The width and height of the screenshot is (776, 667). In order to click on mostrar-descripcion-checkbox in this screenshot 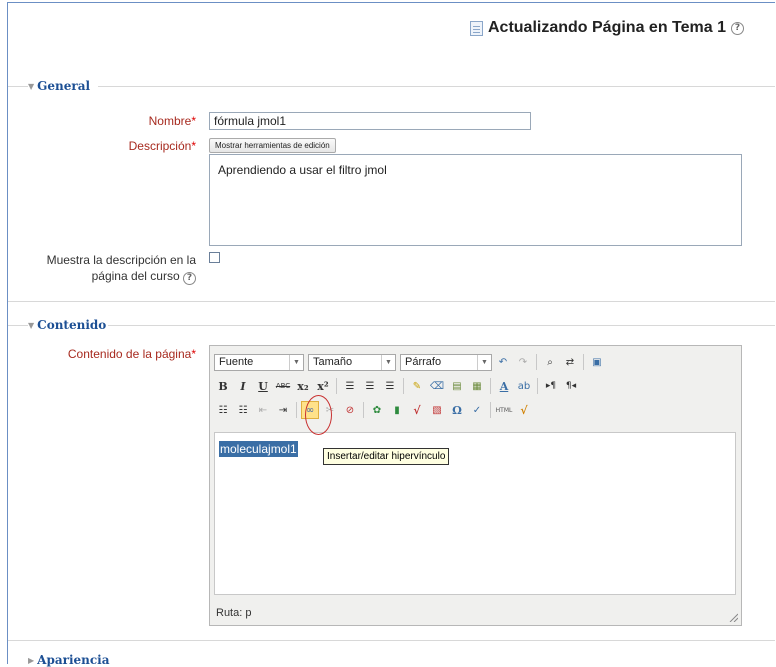, I will do `click(214, 257)`.